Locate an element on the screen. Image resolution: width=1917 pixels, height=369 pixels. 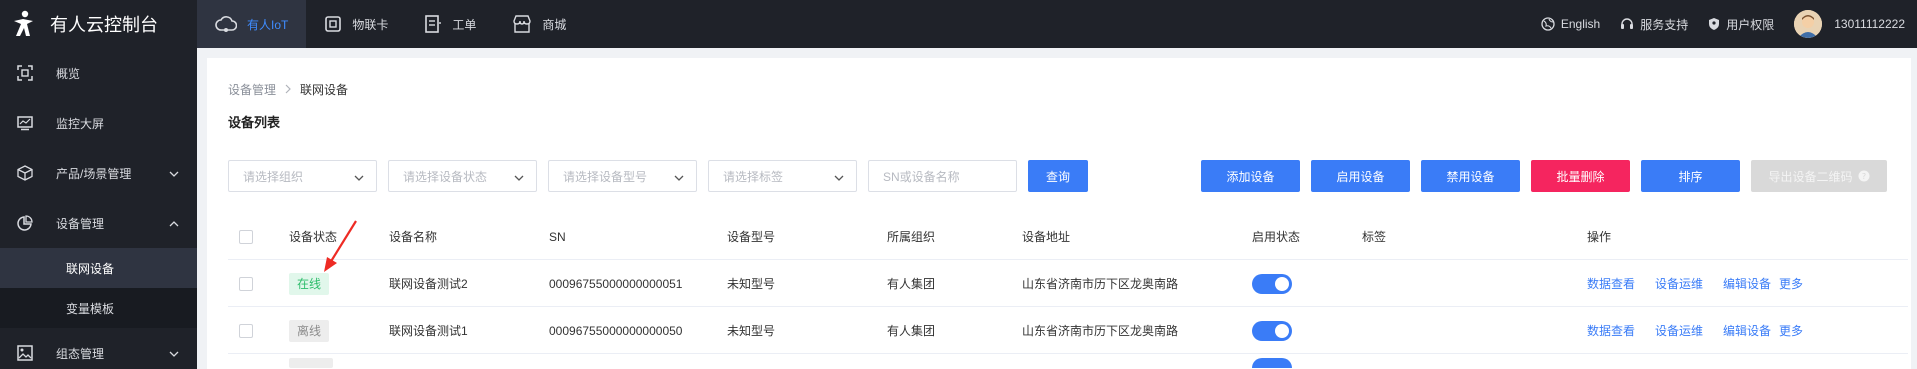
topnav-item-store: 商城 is located at coordinates (539, 24).